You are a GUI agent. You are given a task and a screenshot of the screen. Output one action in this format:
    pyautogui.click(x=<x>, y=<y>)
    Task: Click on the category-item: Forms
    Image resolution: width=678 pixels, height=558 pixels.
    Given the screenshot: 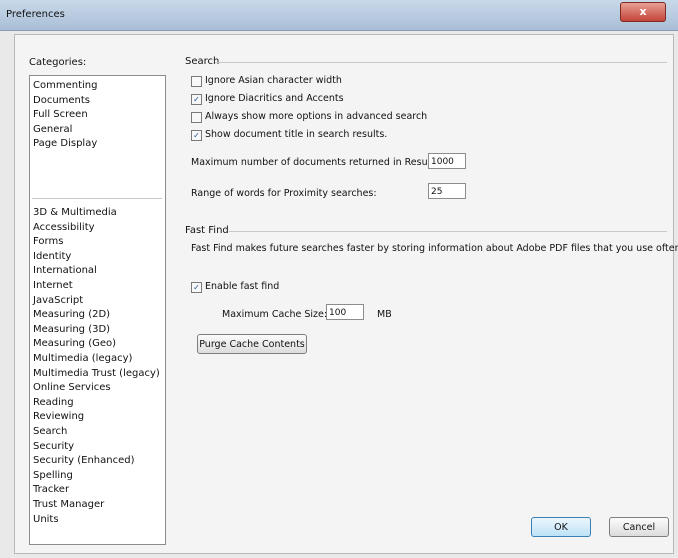 What is the action you would take?
    pyautogui.click(x=48, y=241)
    